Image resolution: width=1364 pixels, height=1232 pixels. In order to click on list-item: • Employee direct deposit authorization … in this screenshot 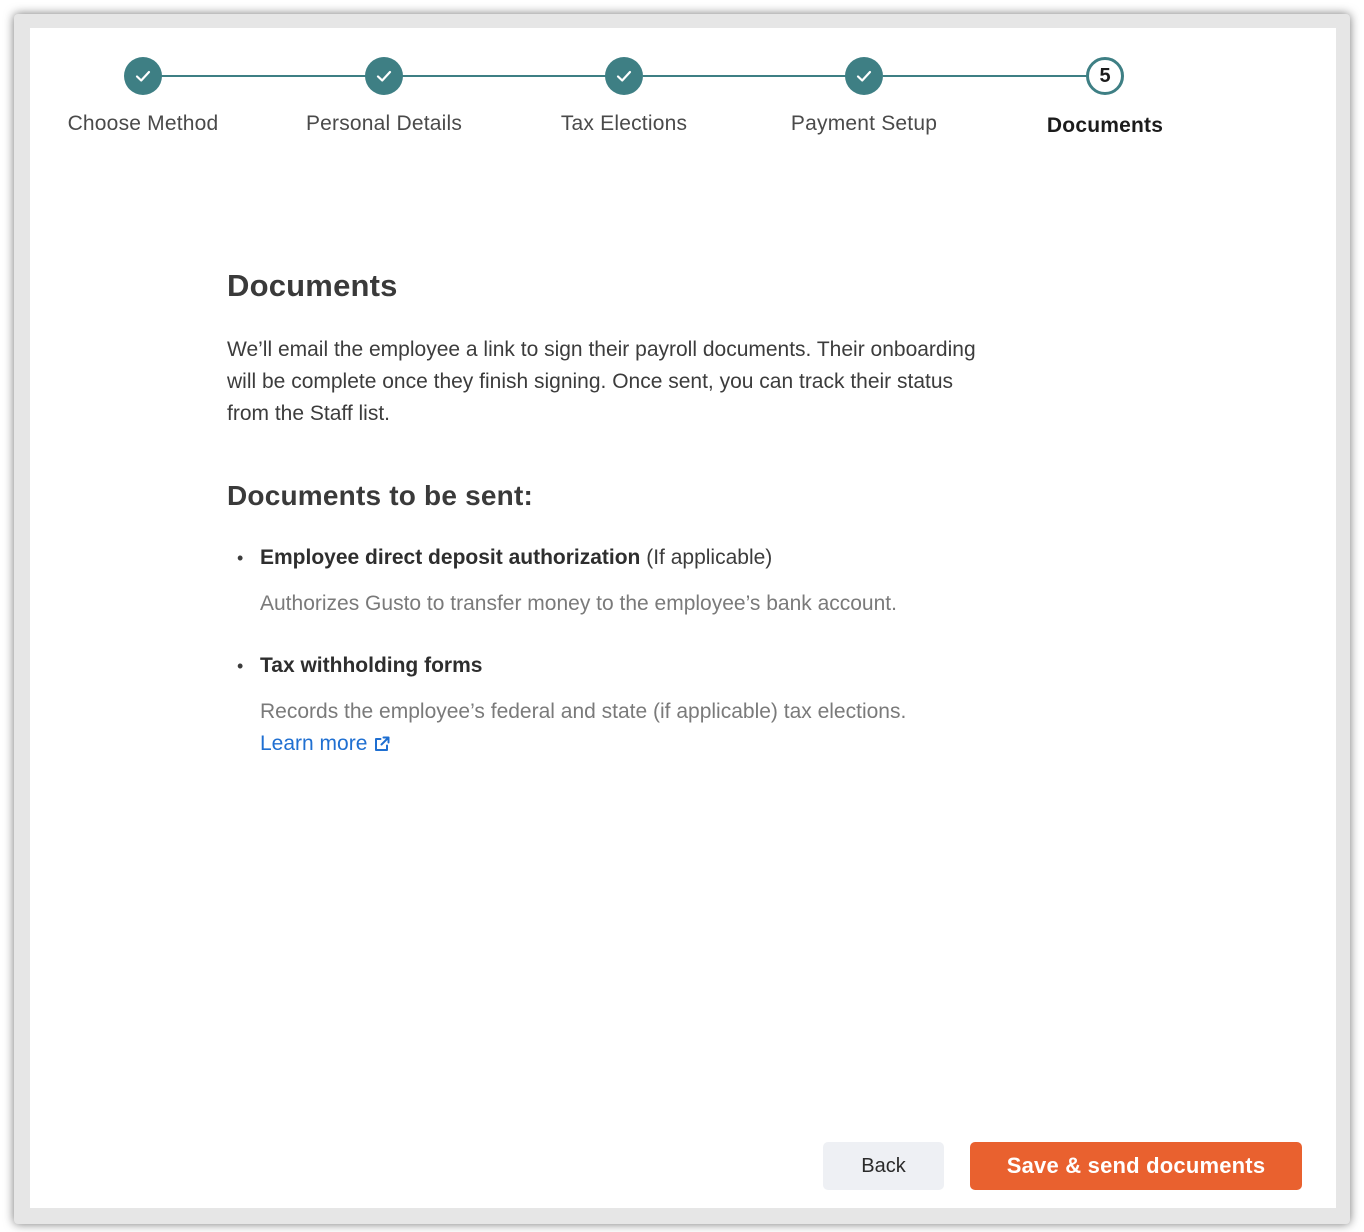, I will do `click(617, 583)`.